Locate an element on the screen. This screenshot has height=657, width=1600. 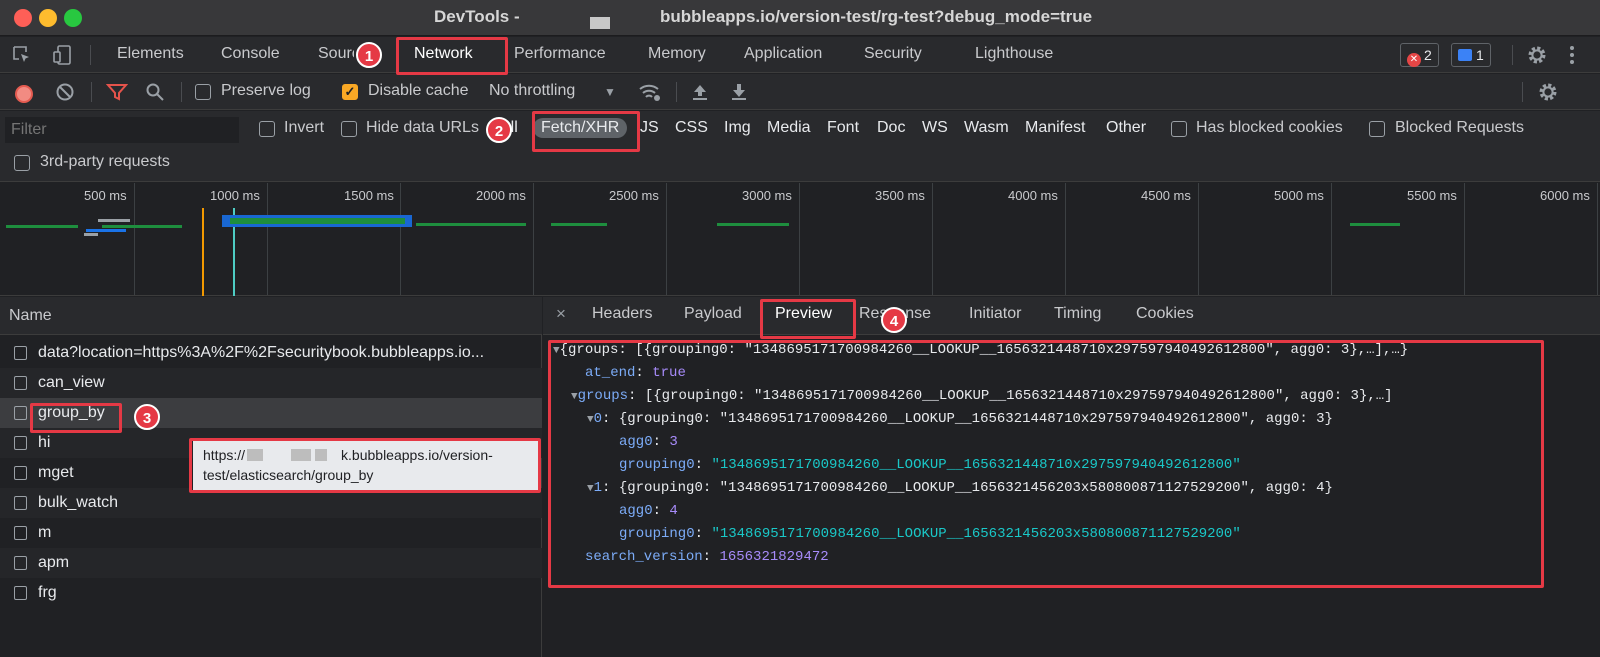
blocked-requests-checkbox is located at coordinates (1377, 129).